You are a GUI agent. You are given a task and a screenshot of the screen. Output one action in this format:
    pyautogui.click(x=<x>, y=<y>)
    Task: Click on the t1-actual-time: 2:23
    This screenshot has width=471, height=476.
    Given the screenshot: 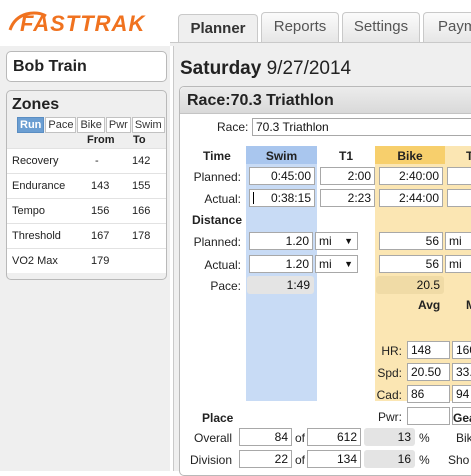 What is the action you would take?
    pyautogui.click(x=347, y=198)
    